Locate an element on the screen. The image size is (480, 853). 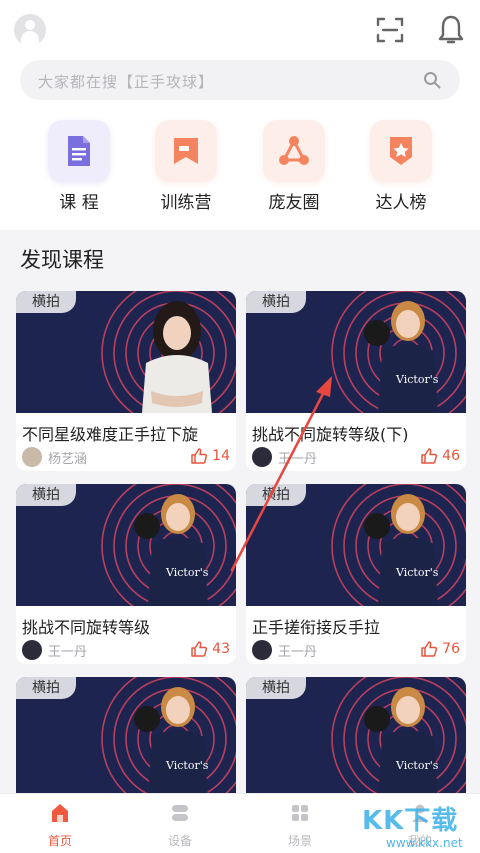
tab-scene: 场景 is located at coordinates (300, 825).